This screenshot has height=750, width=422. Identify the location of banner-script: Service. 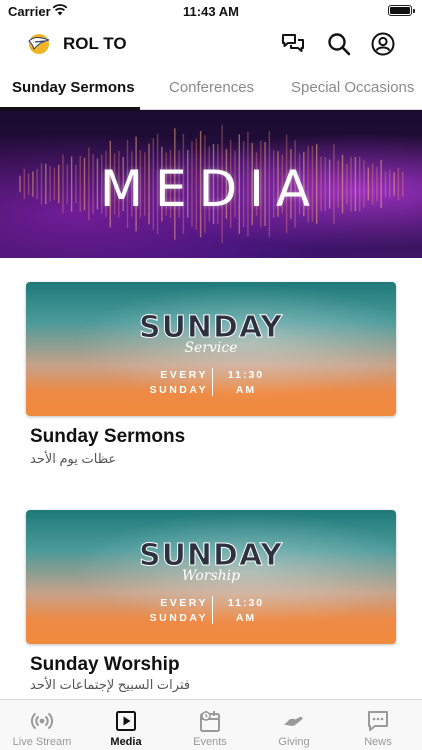
(211, 348).